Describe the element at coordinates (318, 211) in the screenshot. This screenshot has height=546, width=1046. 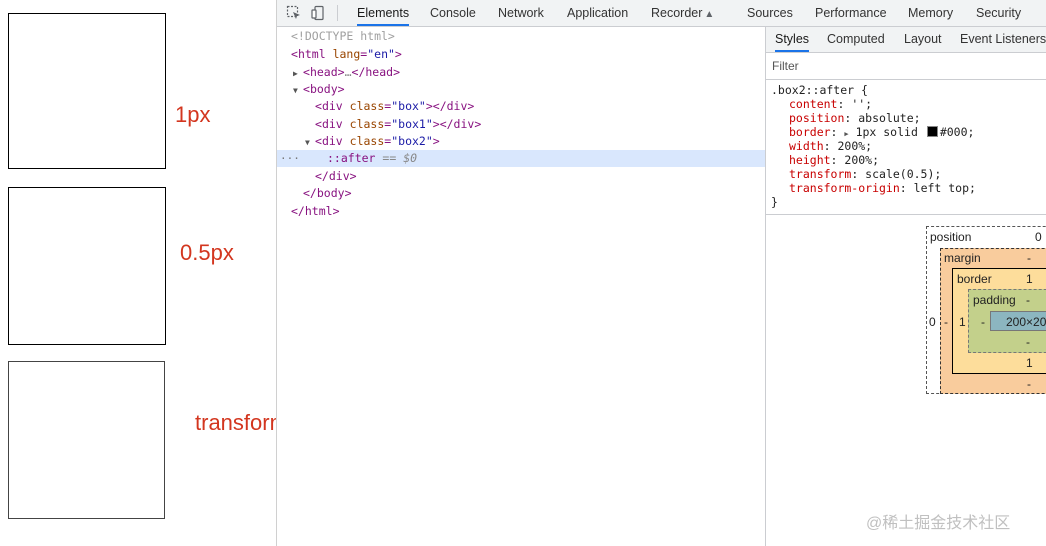
I see `html-close-tag: html` at that location.